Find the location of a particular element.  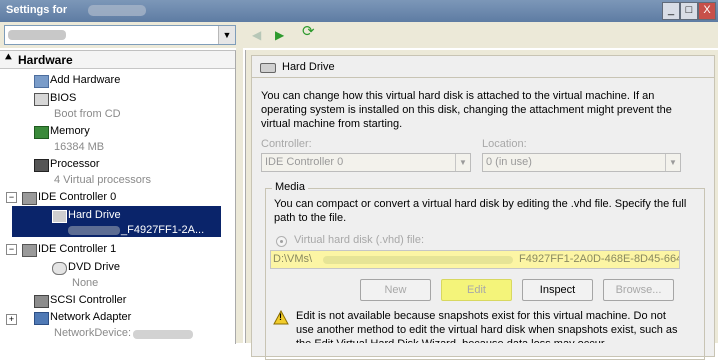

back-icon: ◀ is located at coordinates (256, 35).